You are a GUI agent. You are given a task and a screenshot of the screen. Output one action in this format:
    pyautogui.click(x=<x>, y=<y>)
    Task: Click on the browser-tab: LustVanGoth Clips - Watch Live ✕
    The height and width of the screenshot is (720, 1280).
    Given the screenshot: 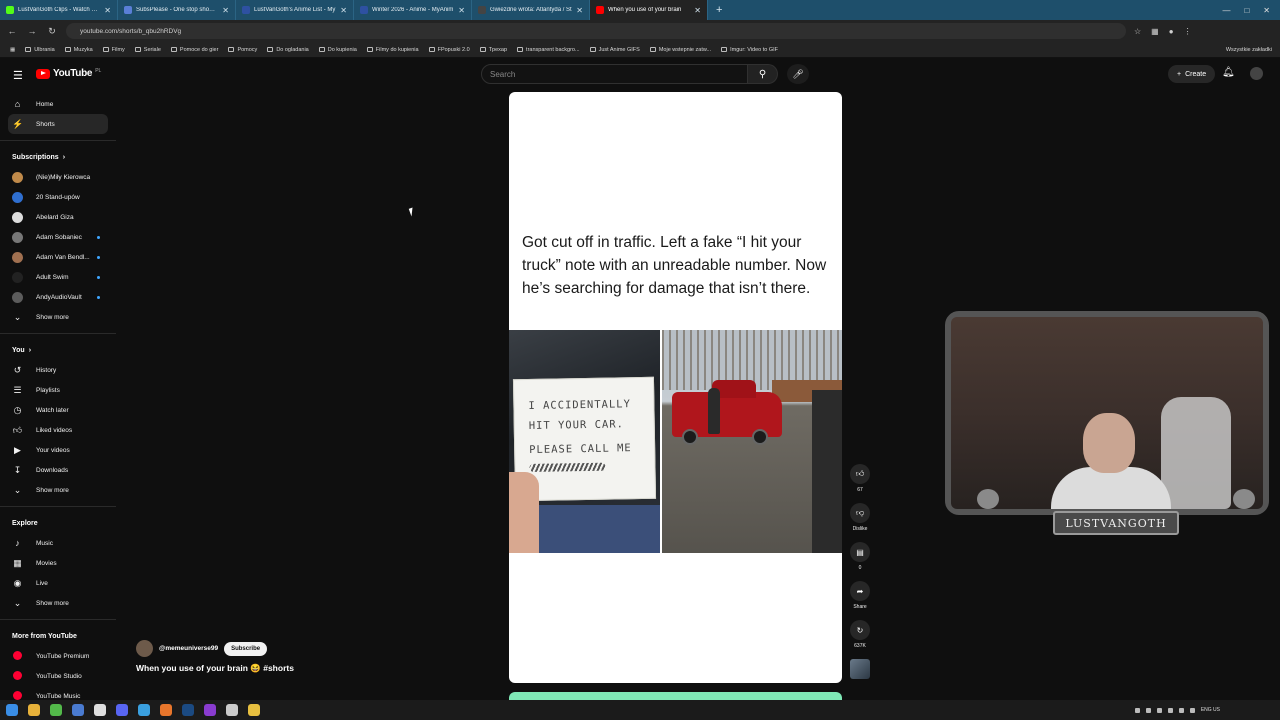 What is the action you would take?
    pyautogui.click(x=59, y=10)
    